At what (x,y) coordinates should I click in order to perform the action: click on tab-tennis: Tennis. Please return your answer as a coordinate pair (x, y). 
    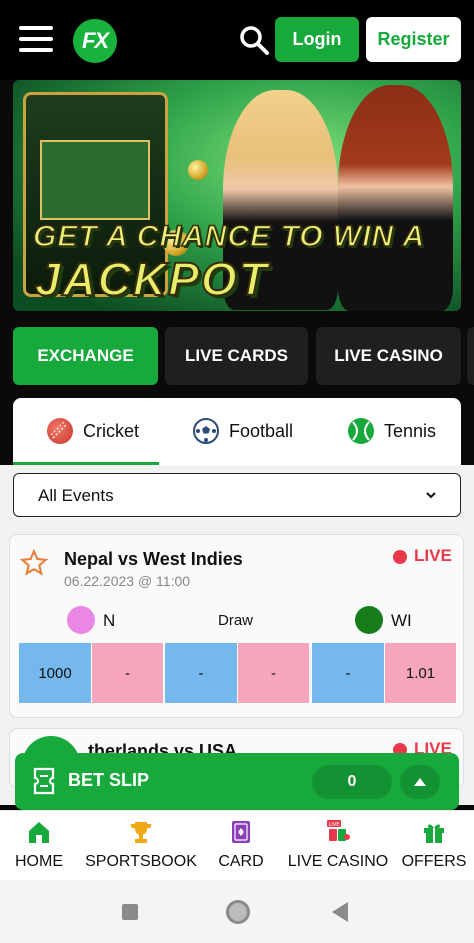
    Looking at the image, I should click on (392, 431).